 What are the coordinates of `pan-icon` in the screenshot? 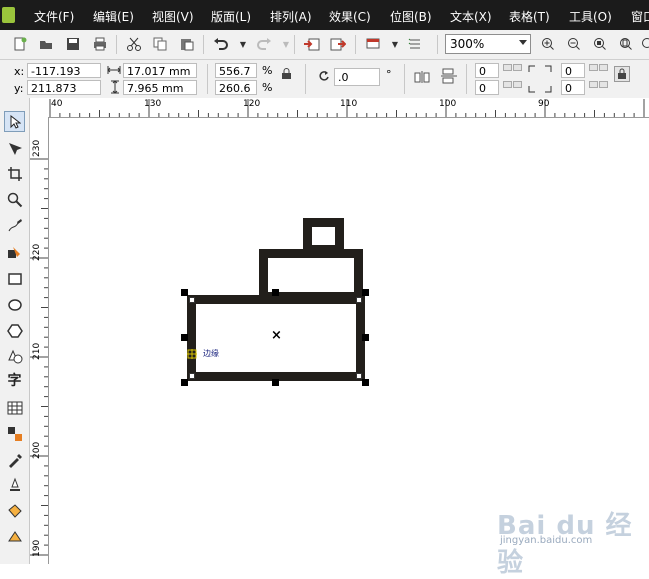 It's located at (642, 44).